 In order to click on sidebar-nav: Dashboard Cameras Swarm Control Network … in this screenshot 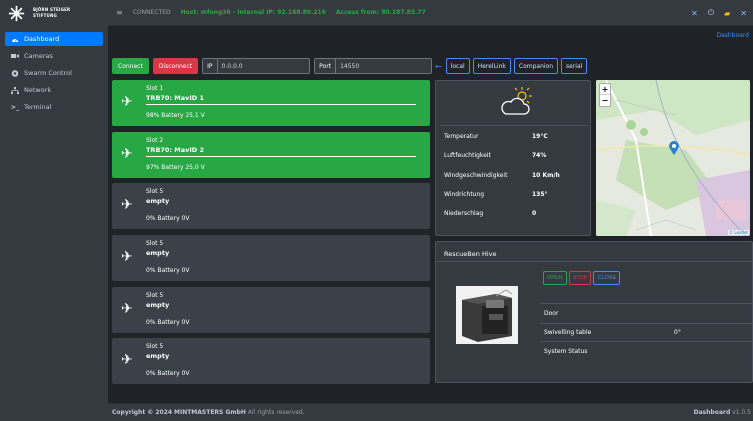, I will do `click(54, 73)`.